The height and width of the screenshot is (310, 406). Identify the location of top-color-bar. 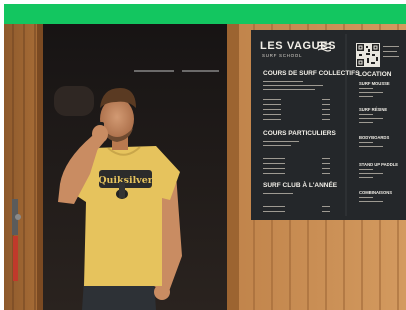
(205, 14).